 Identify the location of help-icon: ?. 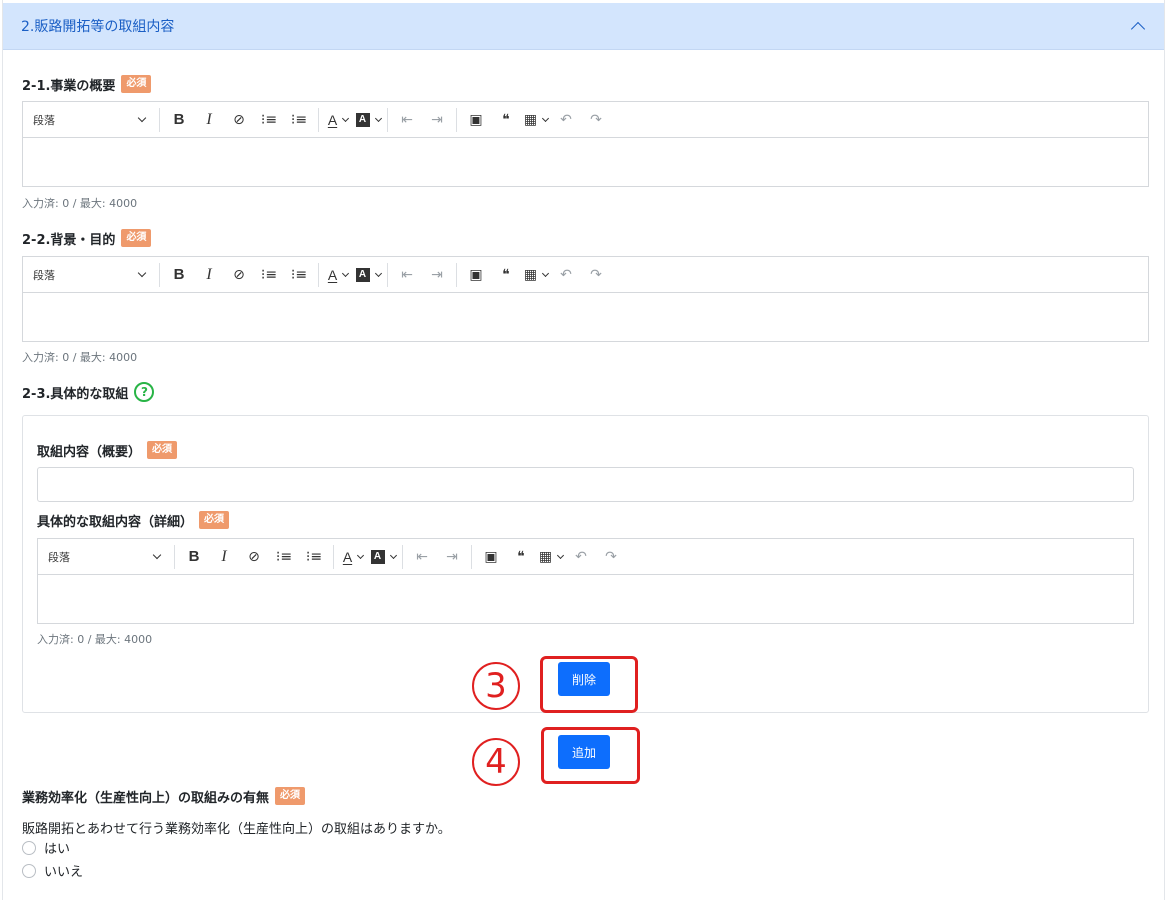
(144, 392).